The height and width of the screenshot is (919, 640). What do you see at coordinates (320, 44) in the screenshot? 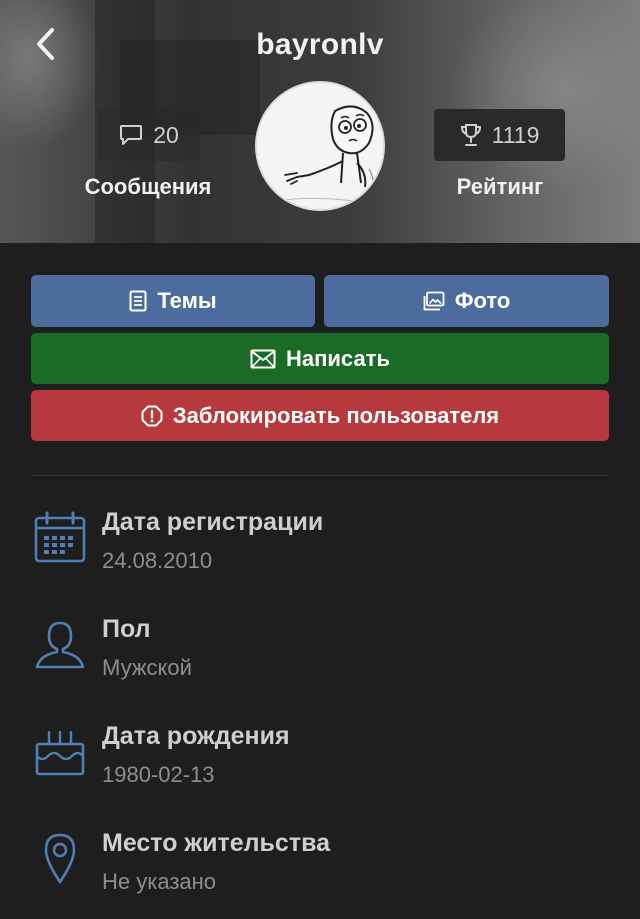
I see `profile-username: bayronlv` at bounding box center [320, 44].